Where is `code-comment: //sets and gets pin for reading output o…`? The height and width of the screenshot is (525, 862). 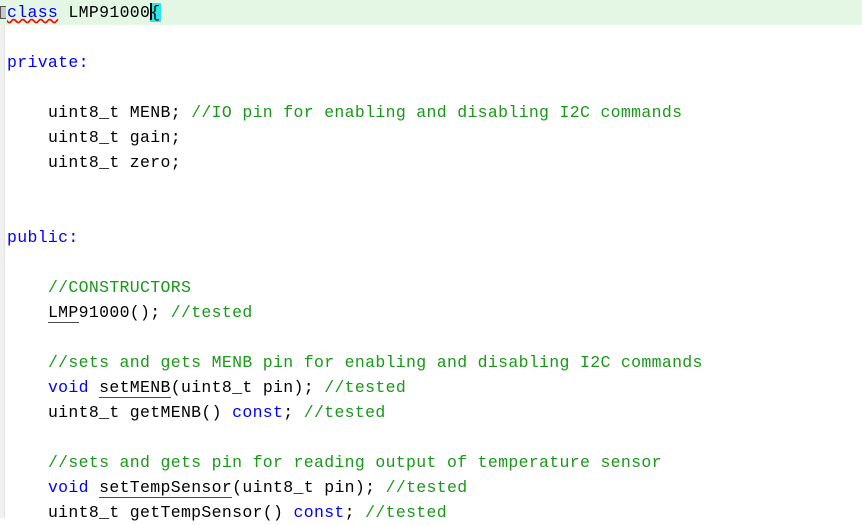
code-comment: //sets and gets pin for reading output o… is located at coordinates (354, 462).